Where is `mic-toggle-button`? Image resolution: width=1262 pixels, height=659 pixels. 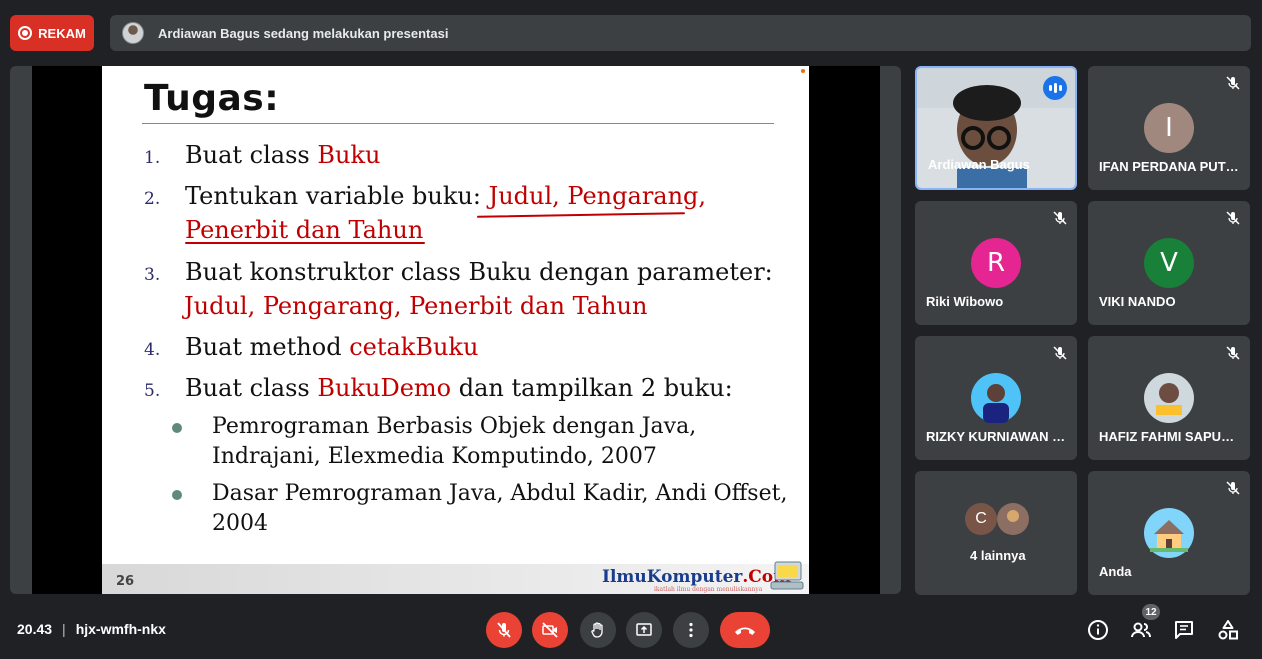 mic-toggle-button is located at coordinates (504, 630).